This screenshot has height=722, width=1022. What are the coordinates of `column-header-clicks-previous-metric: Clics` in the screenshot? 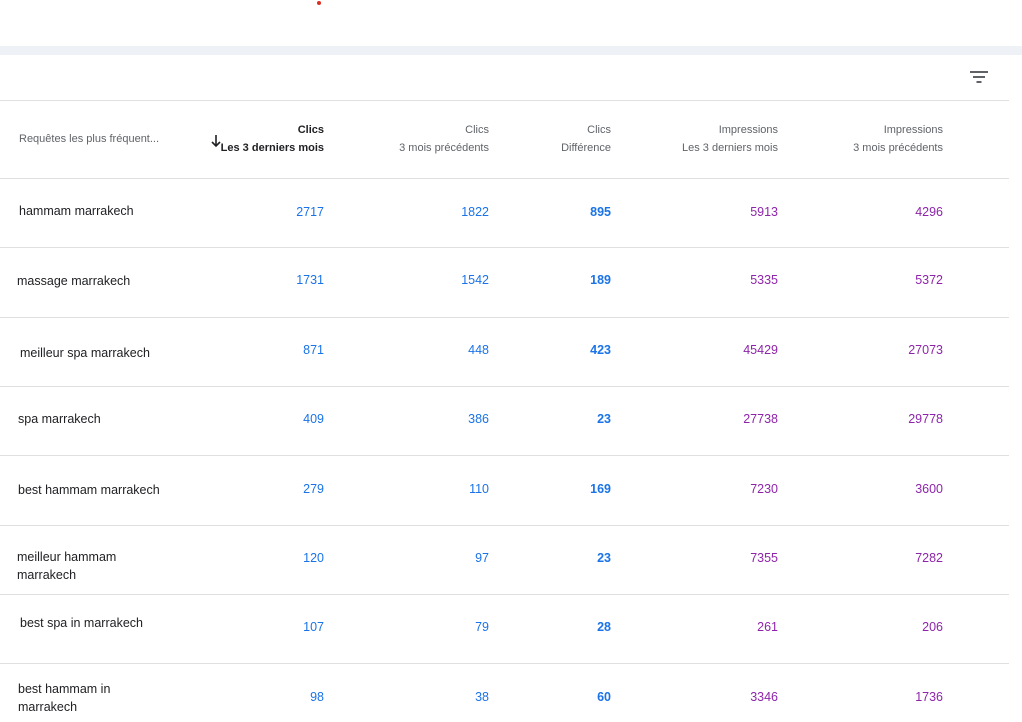 It's located at (477, 130).